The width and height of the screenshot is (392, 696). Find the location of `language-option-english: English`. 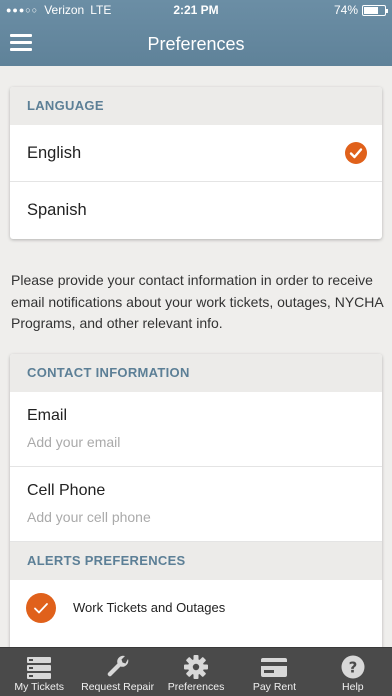

language-option-english: English is located at coordinates (196, 153).